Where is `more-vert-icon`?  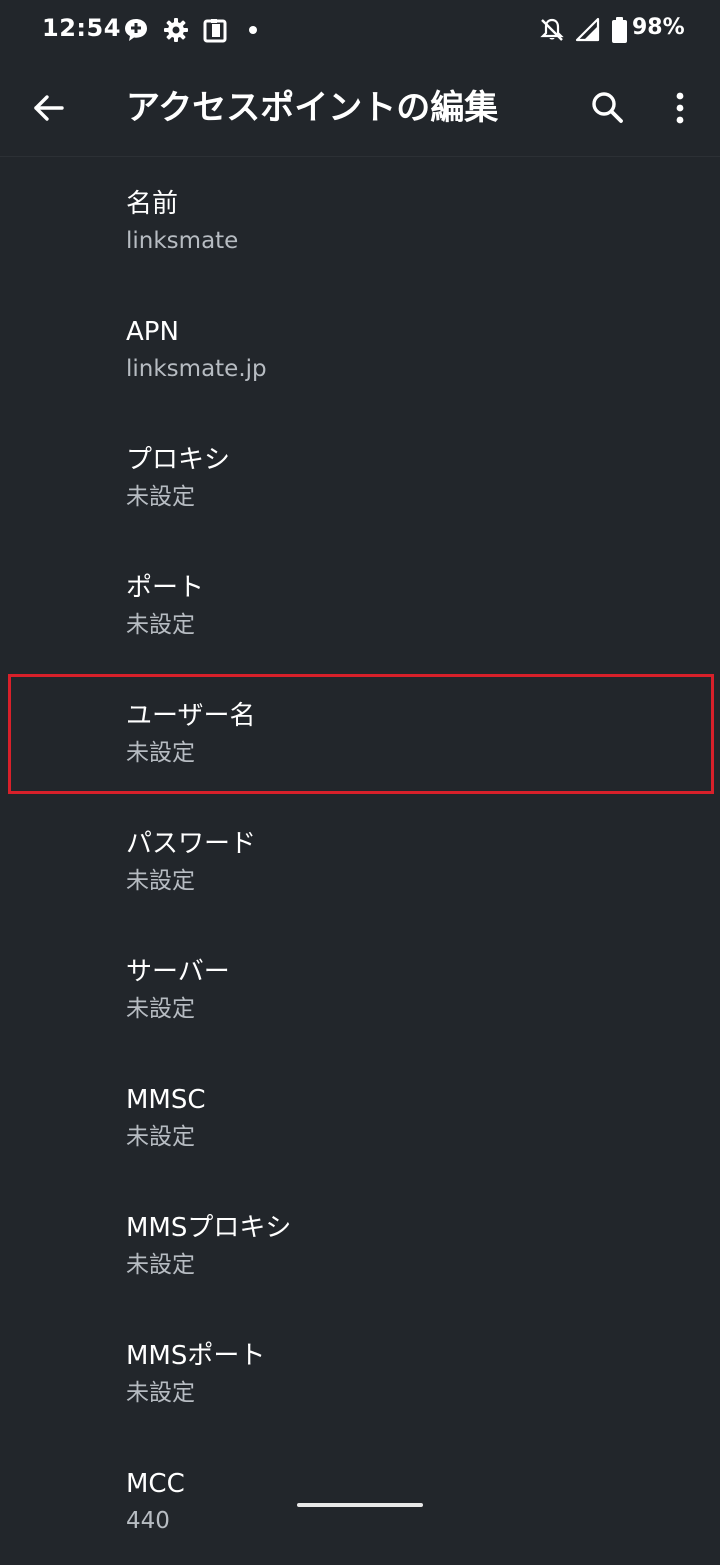
more-vert-icon is located at coordinates (682, 108).